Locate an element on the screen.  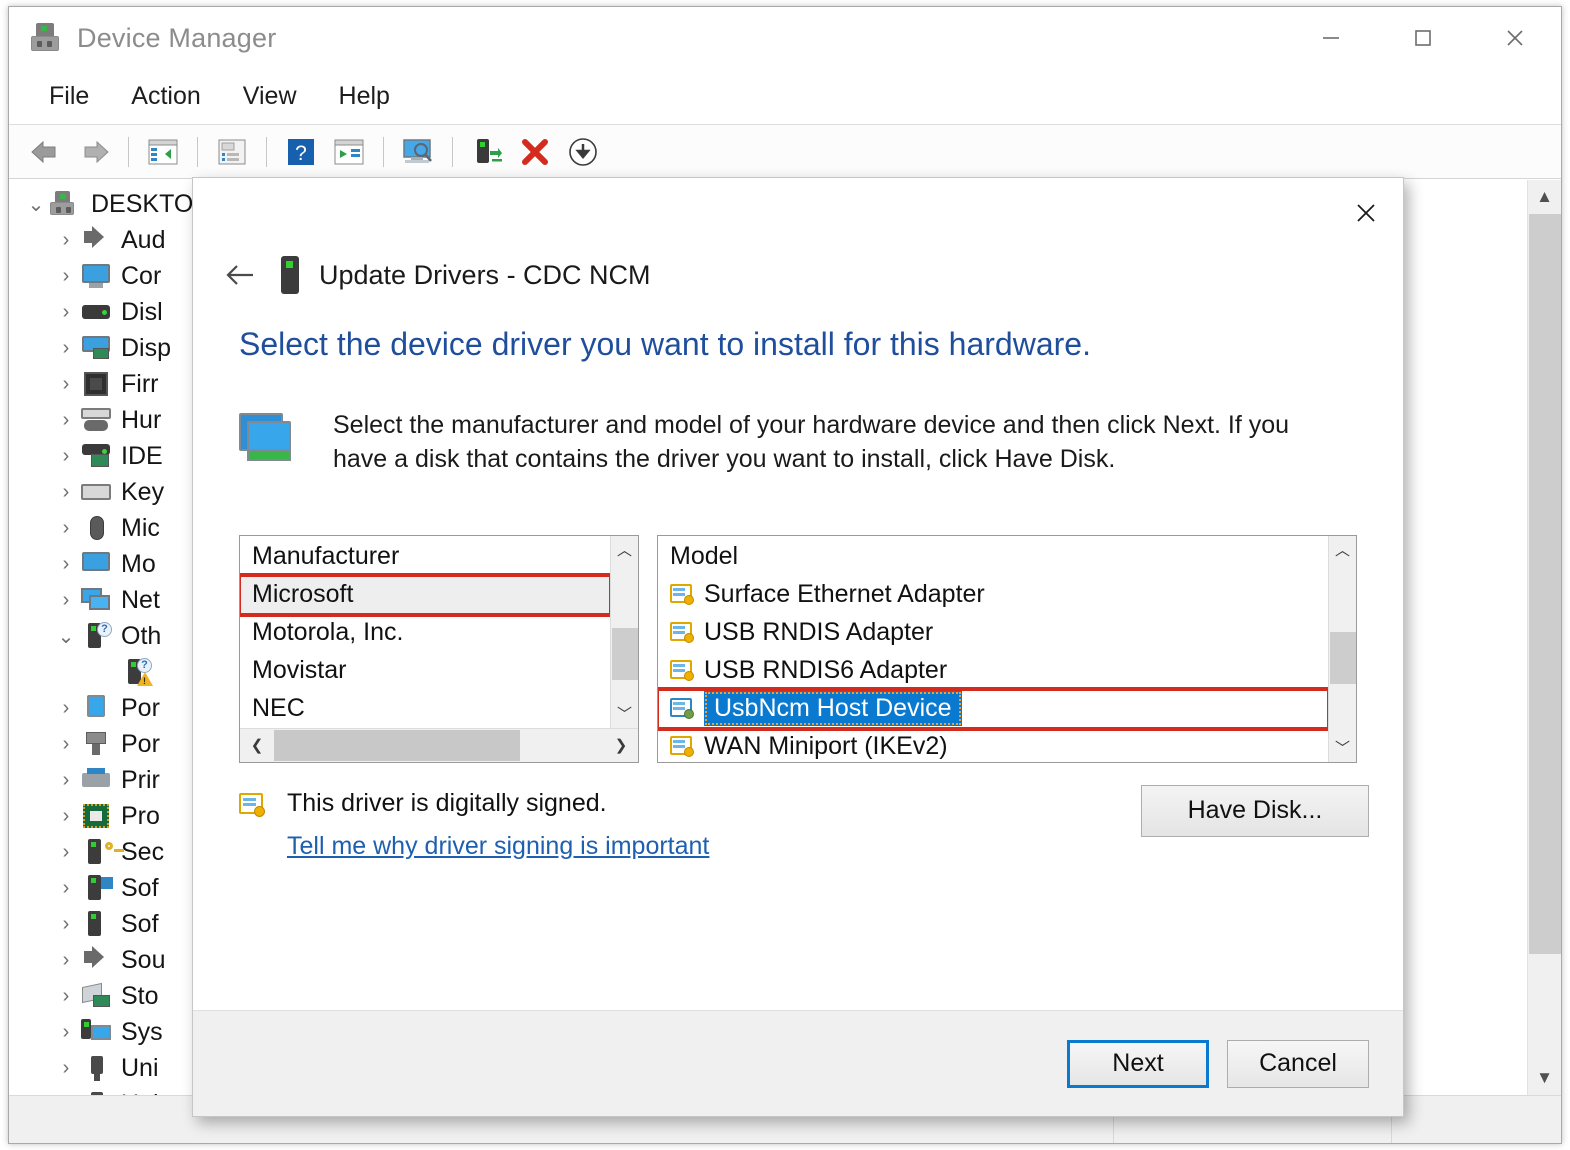
menu-action: Action is located at coordinates (165, 96).